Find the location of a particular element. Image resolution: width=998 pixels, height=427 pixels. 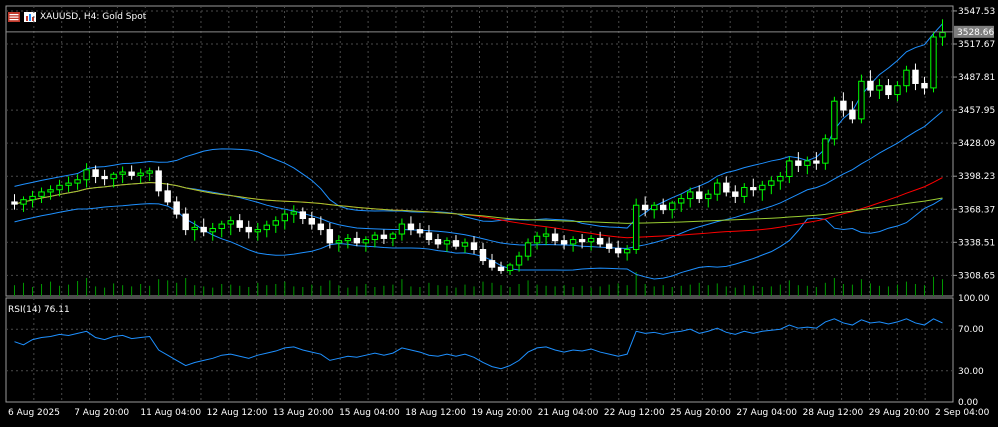

y-tick-label: 3517.67 is located at coordinates (976, 45).